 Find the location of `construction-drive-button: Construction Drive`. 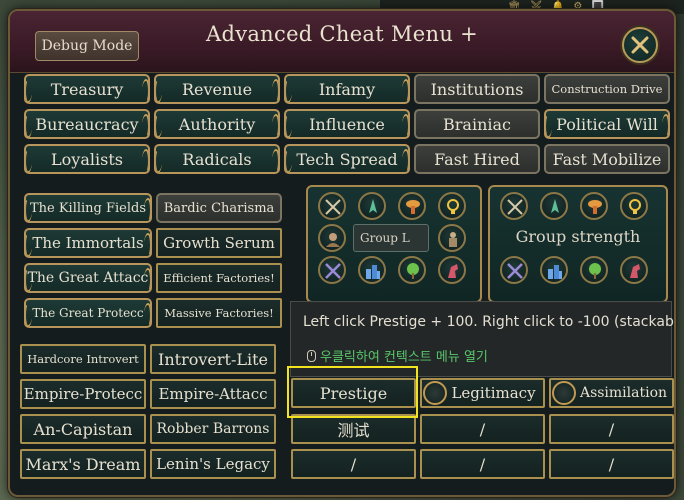

construction-drive-button: Construction Drive is located at coordinates (607, 89).